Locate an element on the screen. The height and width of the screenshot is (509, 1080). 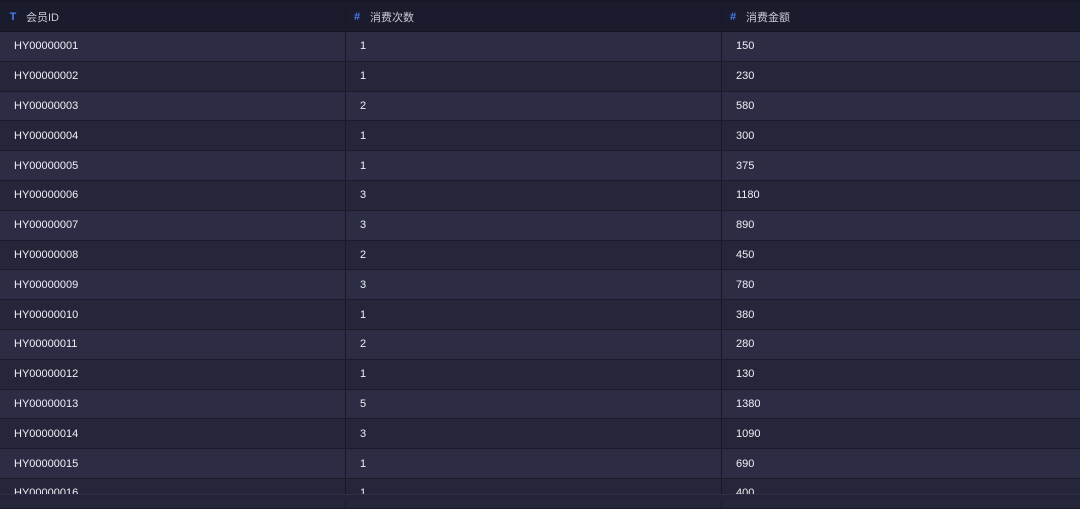
cell-member-id: HY00000007 is located at coordinates (172, 225).